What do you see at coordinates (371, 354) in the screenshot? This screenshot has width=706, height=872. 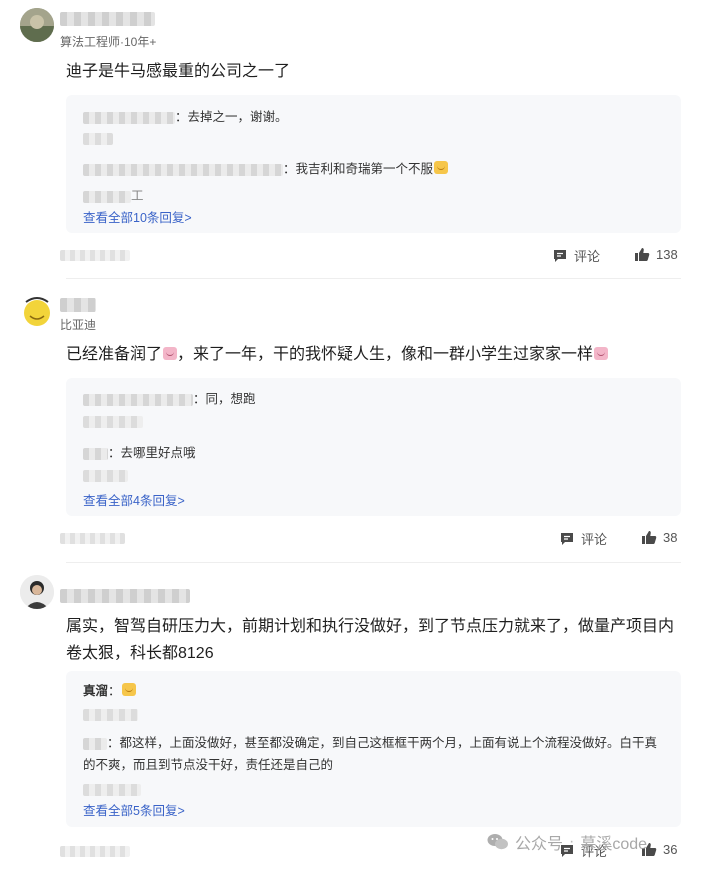 I see `comment-text: 已经准备润了 ，来了一年，干的我怀疑人生，像和一群小学生过家家一样` at bounding box center [371, 354].